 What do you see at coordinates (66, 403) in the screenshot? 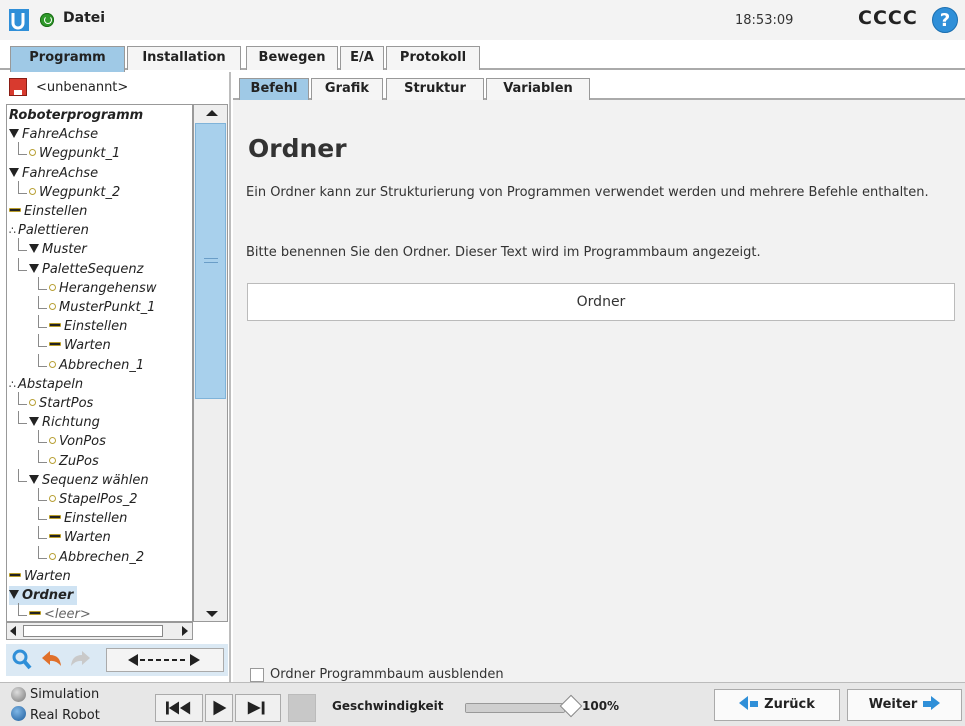
I see `tree-node-label: StartPos` at bounding box center [66, 403].